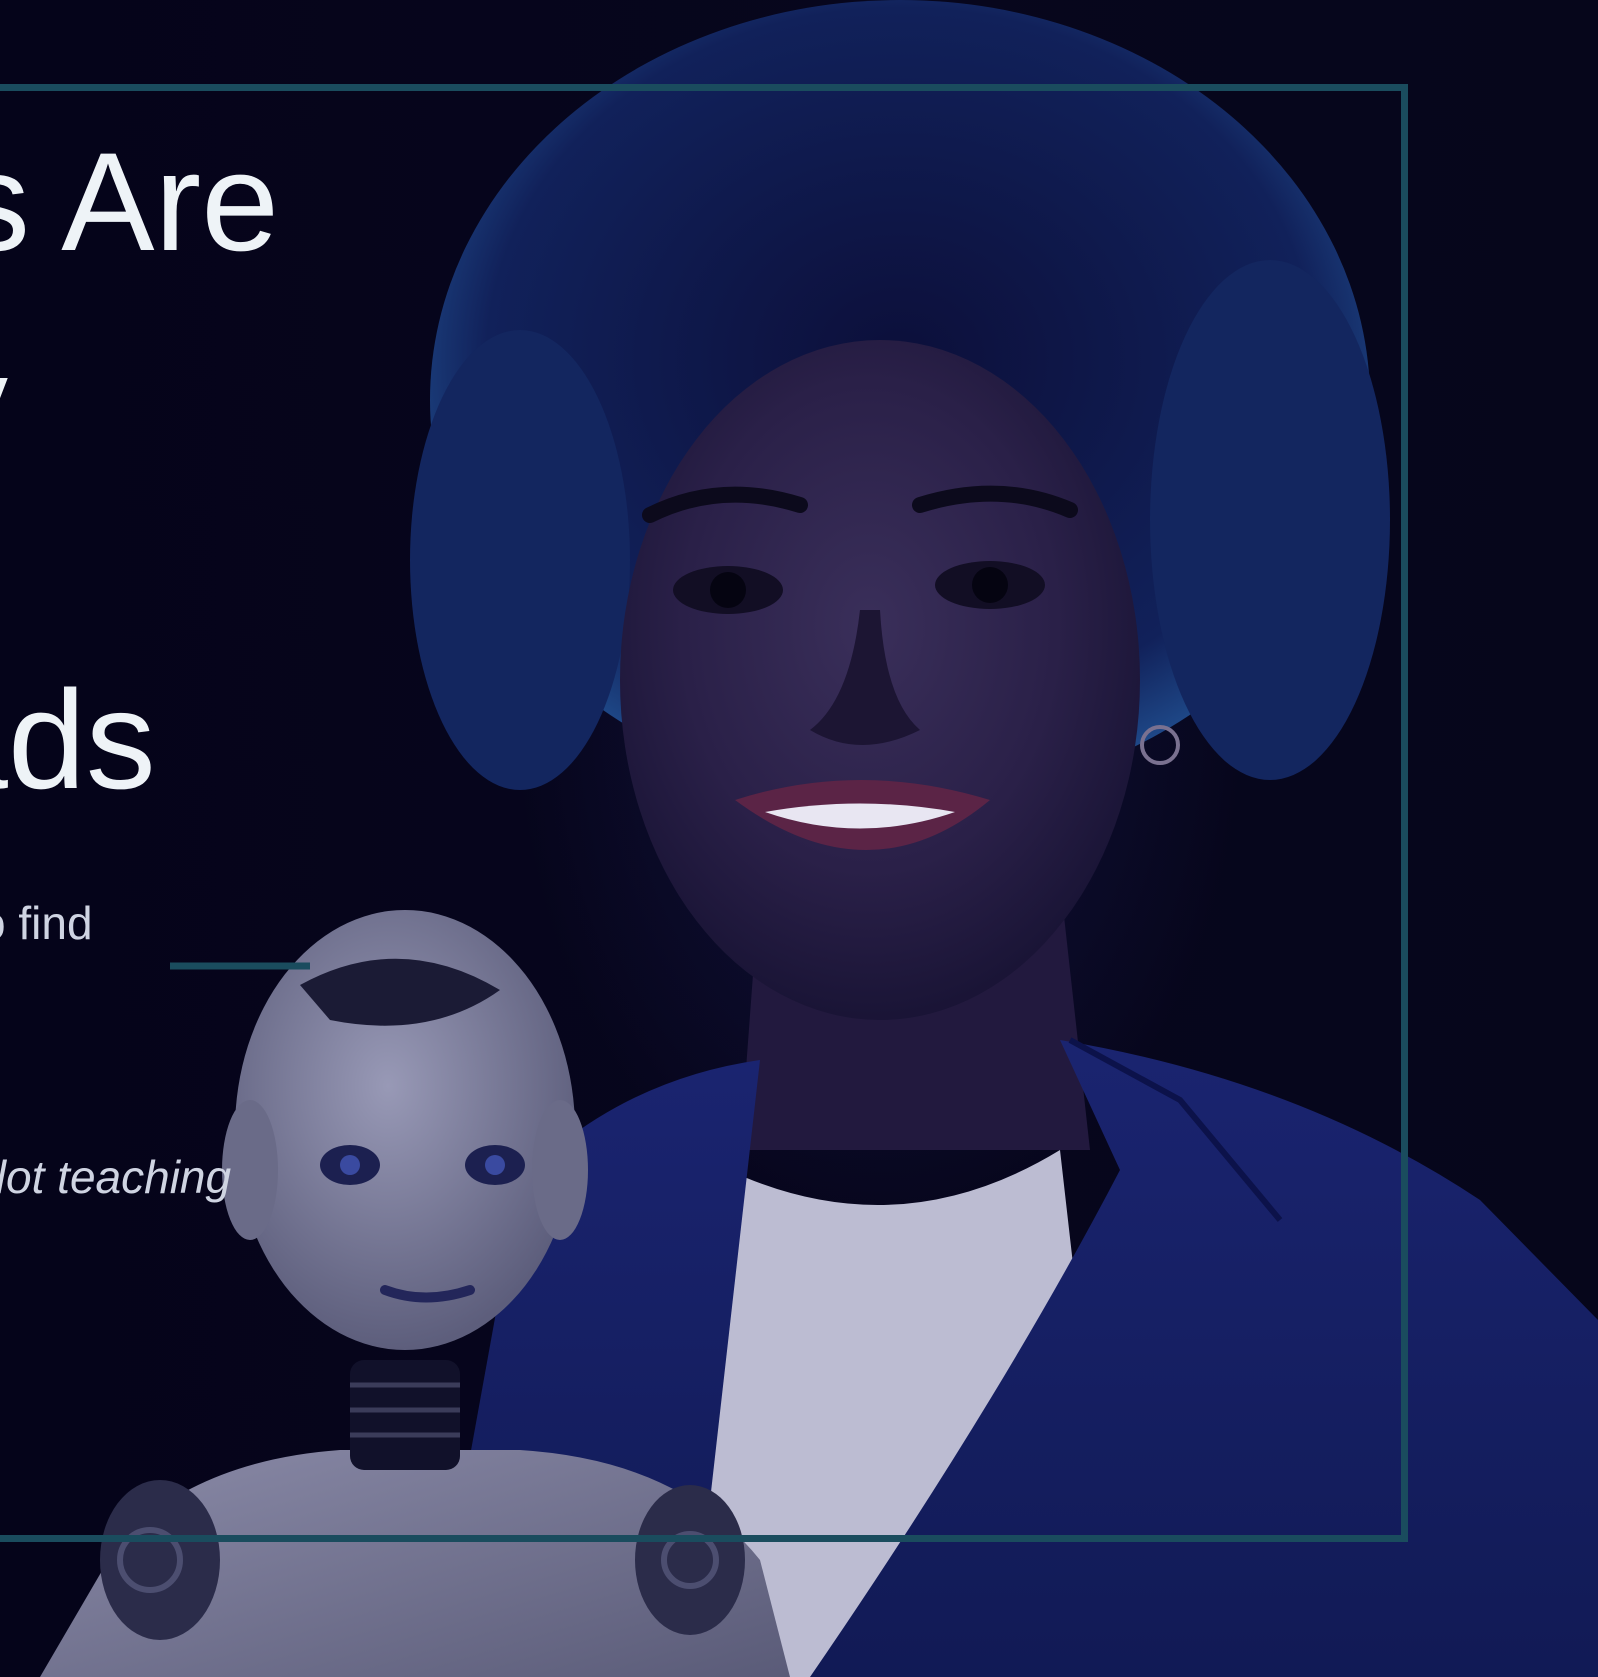 The width and height of the screenshot is (1598, 1677). Describe the element at coordinates (78, 739) in the screenshot. I see `headline-line-3: ads` at that location.